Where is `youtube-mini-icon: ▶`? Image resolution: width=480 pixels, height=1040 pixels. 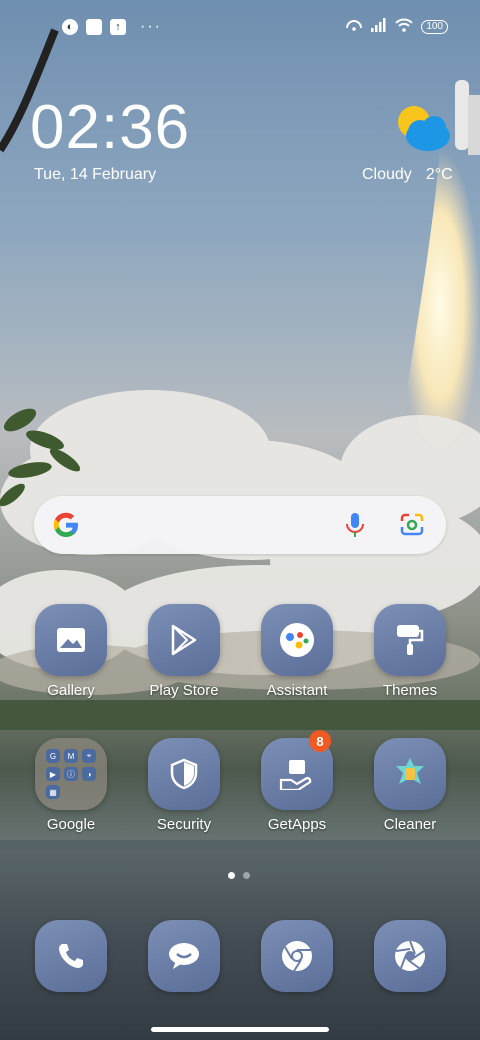 youtube-mini-icon: ▶ is located at coordinates (53, 774).